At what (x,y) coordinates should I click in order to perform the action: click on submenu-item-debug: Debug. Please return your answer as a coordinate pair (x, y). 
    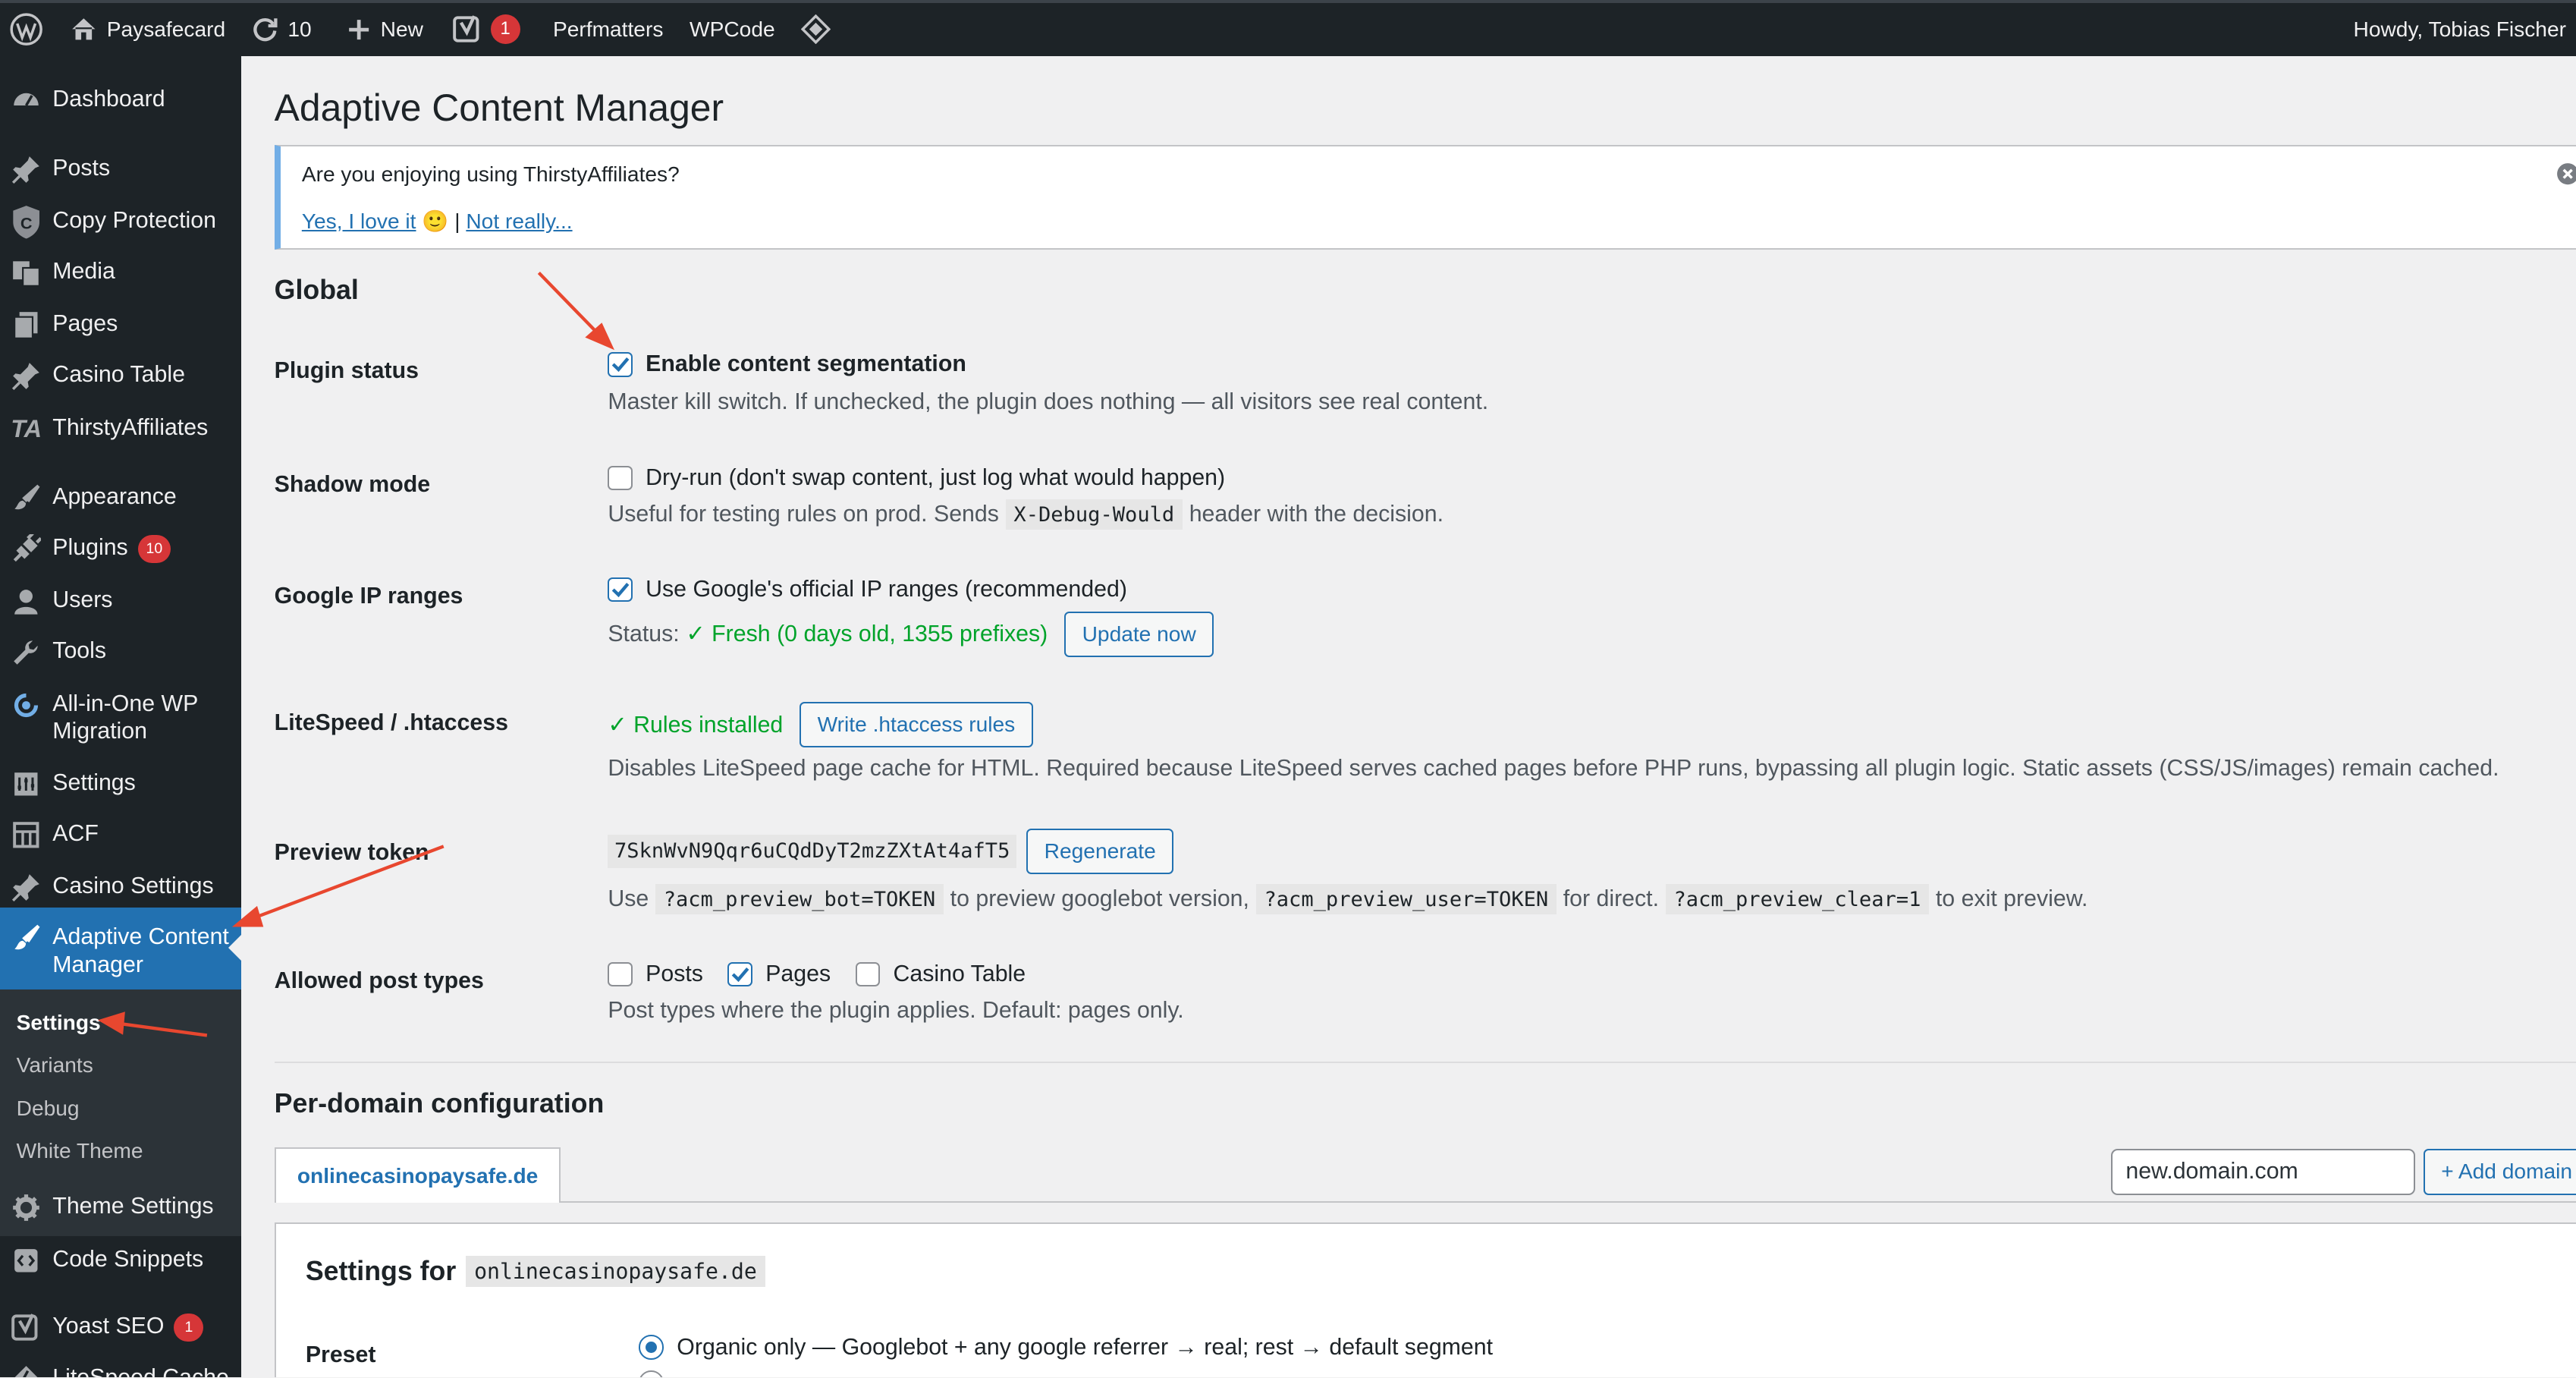
    Looking at the image, I should click on (48, 1108).